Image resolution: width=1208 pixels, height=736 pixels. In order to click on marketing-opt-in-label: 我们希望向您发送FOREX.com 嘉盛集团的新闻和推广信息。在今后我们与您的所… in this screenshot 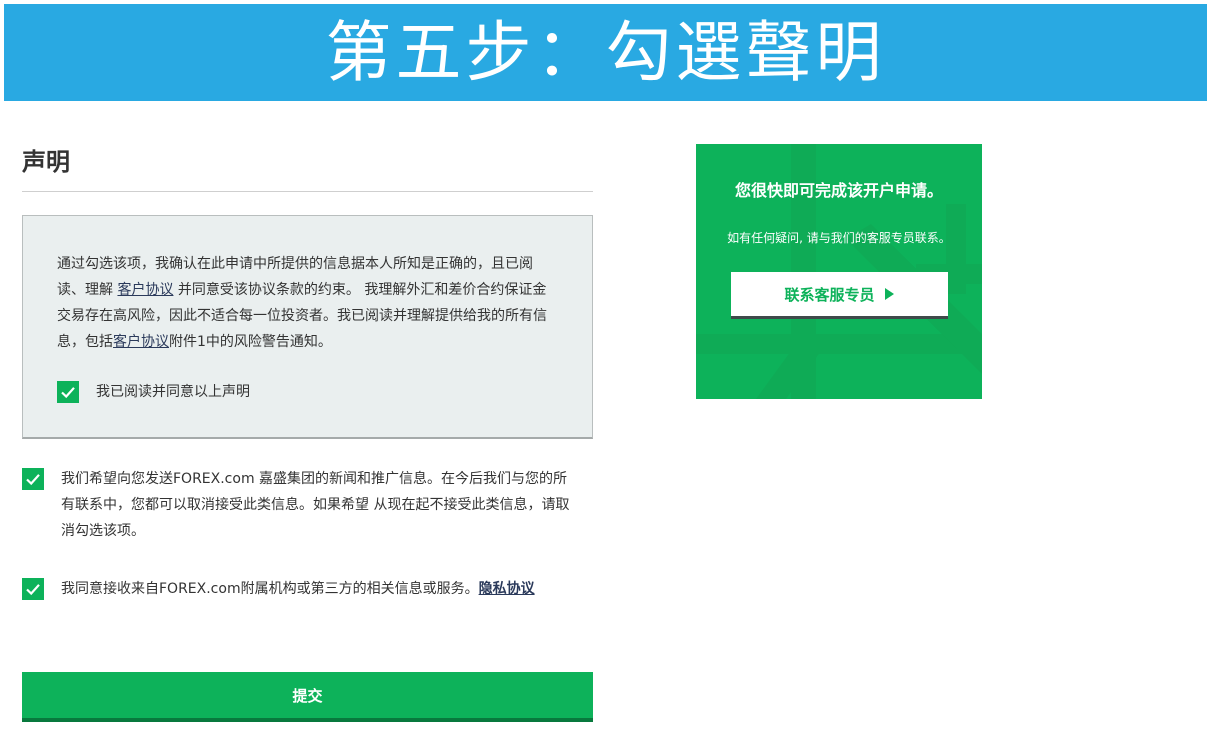, I will do `click(315, 504)`.